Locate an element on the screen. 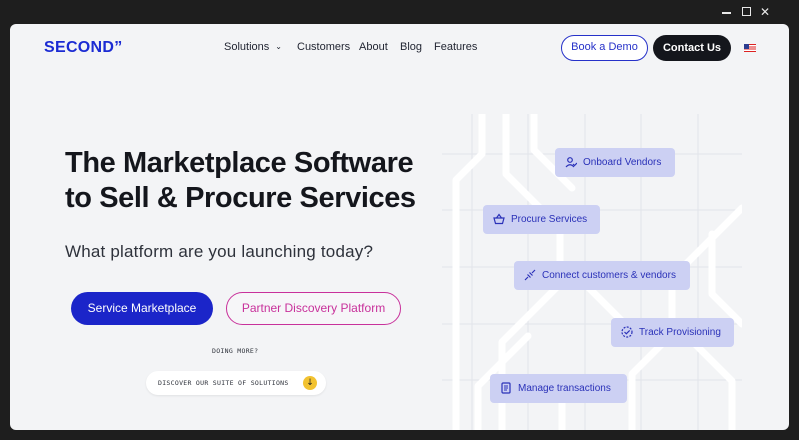  nav-solutions: Solutions ⌄ is located at coordinates (253, 47).